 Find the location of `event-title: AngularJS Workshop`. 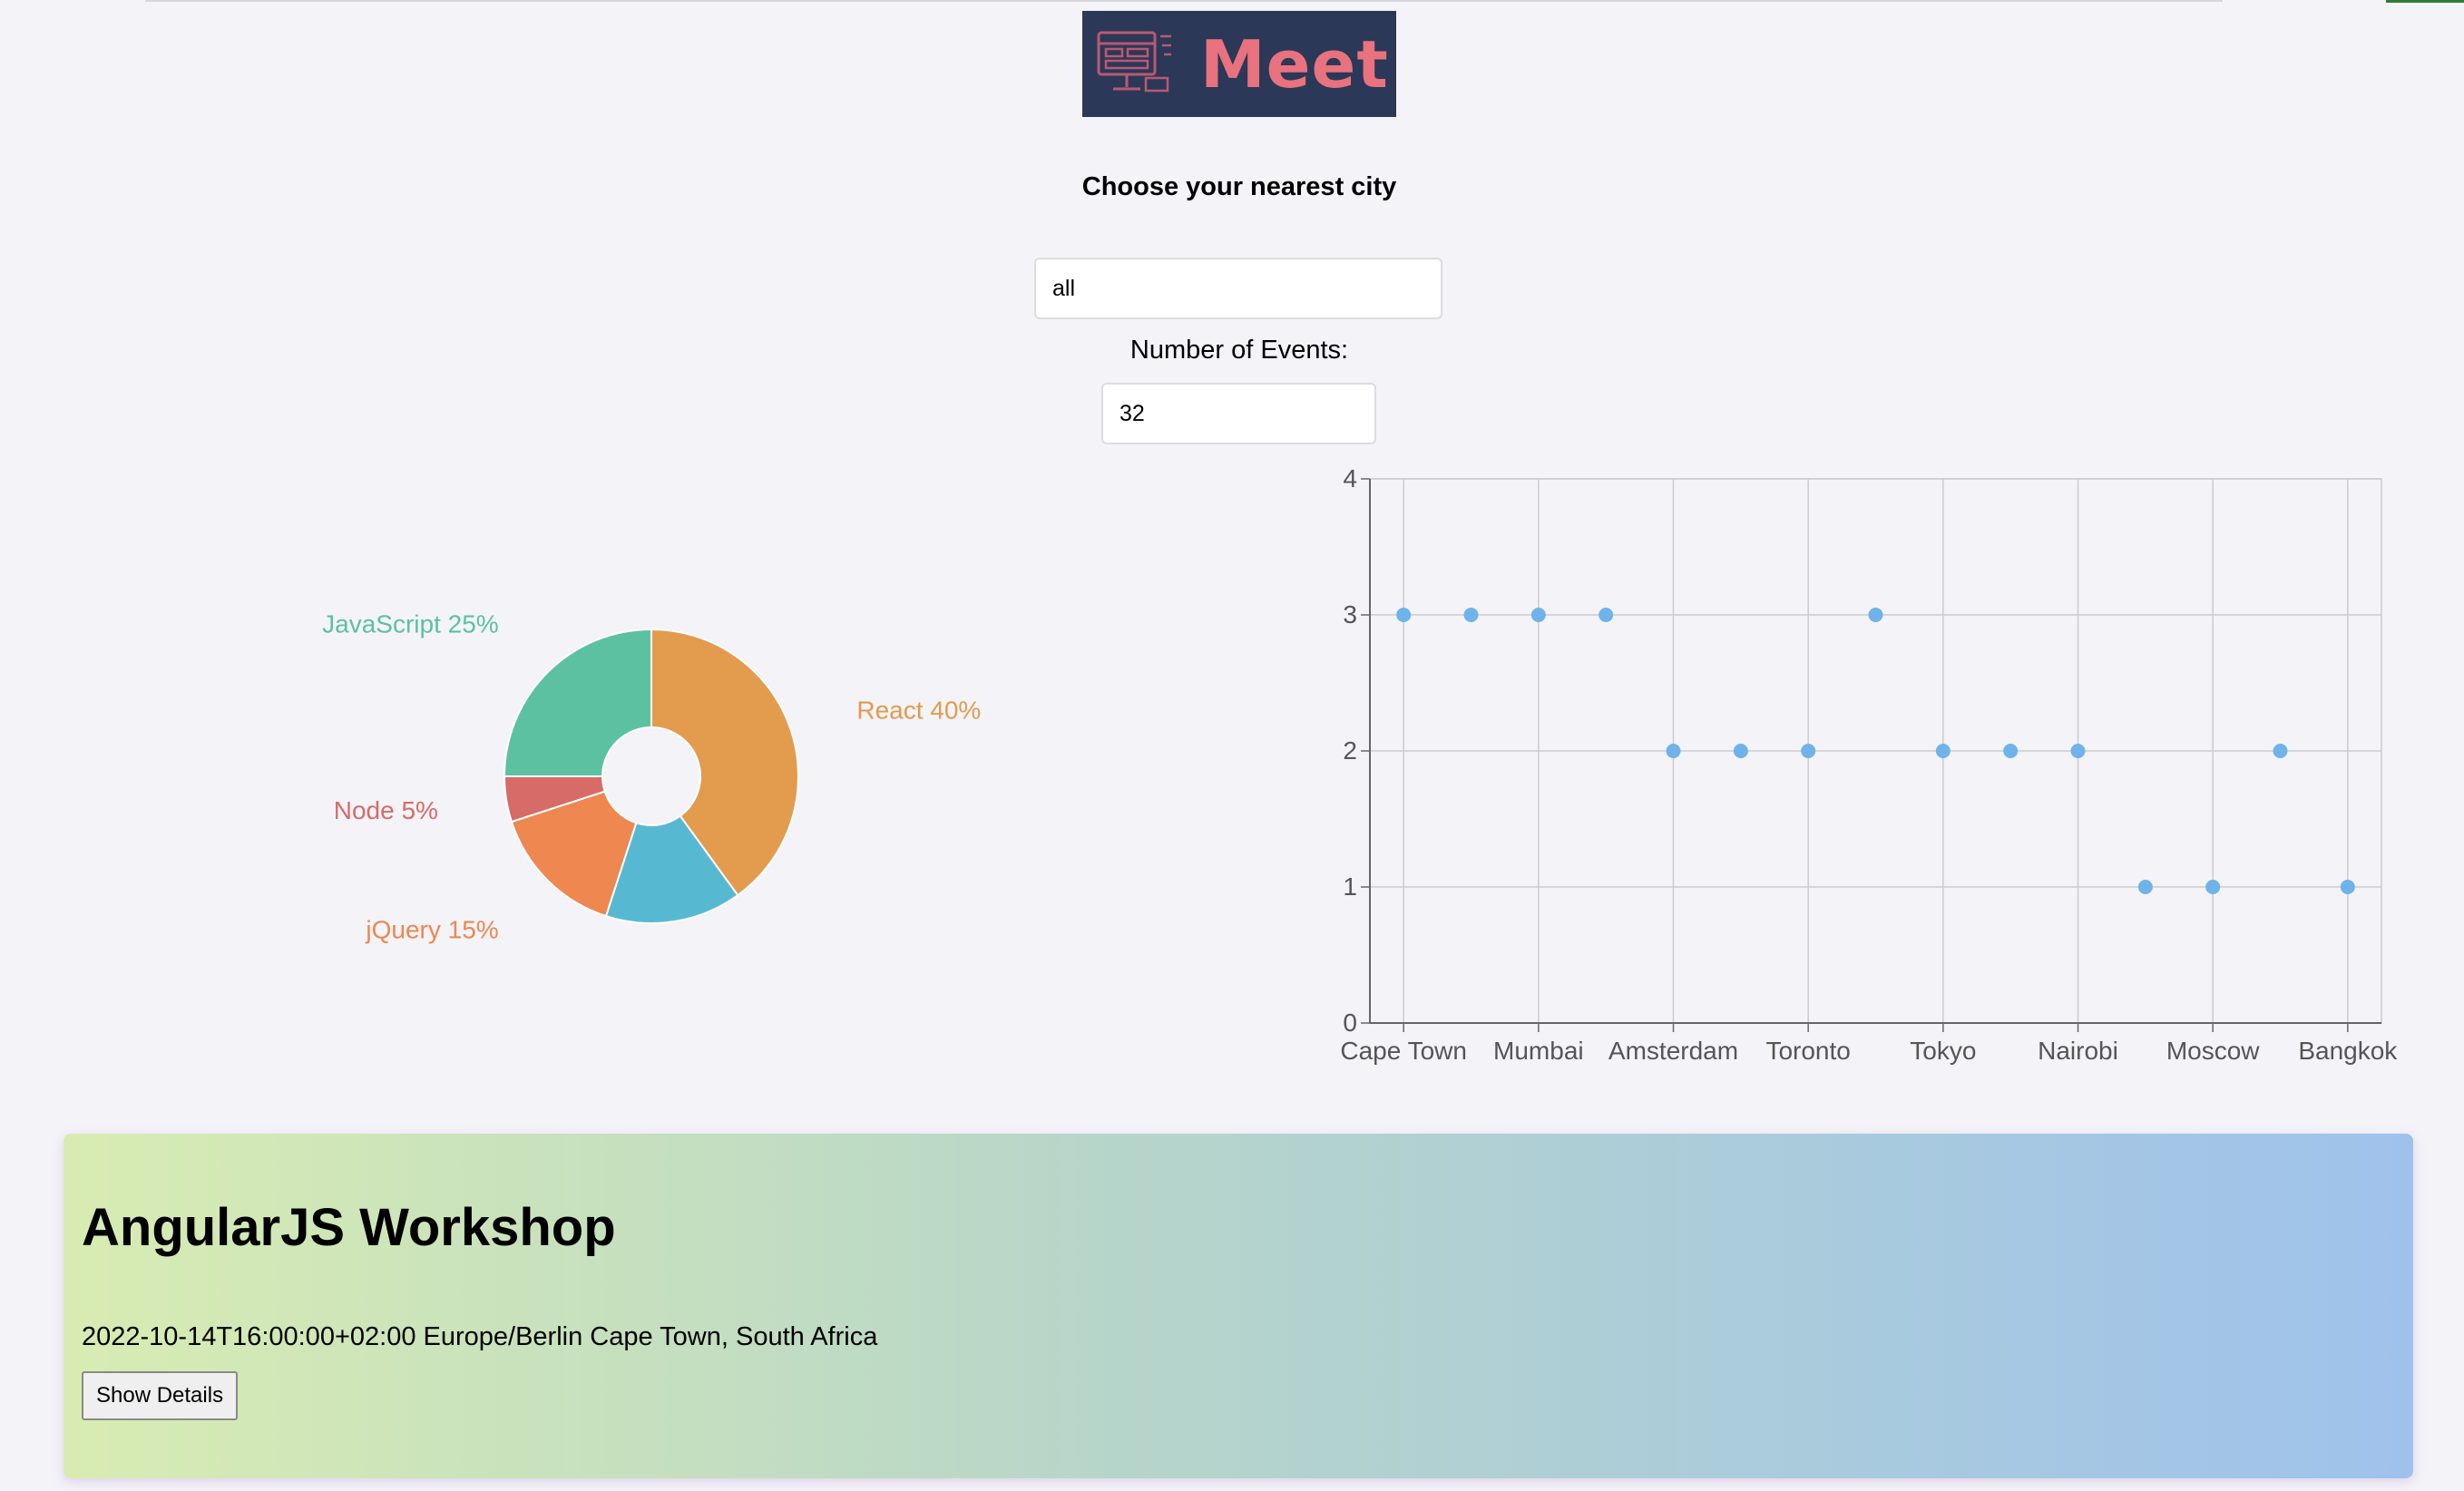

event-title: AngularJS Workshop is located at coordinates (349, 1227).